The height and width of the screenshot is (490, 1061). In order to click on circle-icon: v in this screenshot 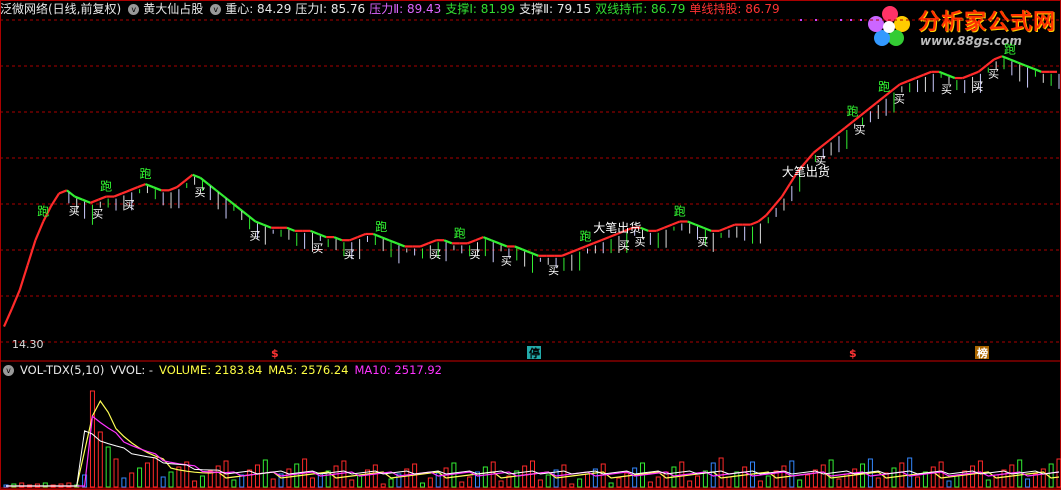, I will do `click(8, 370)`.